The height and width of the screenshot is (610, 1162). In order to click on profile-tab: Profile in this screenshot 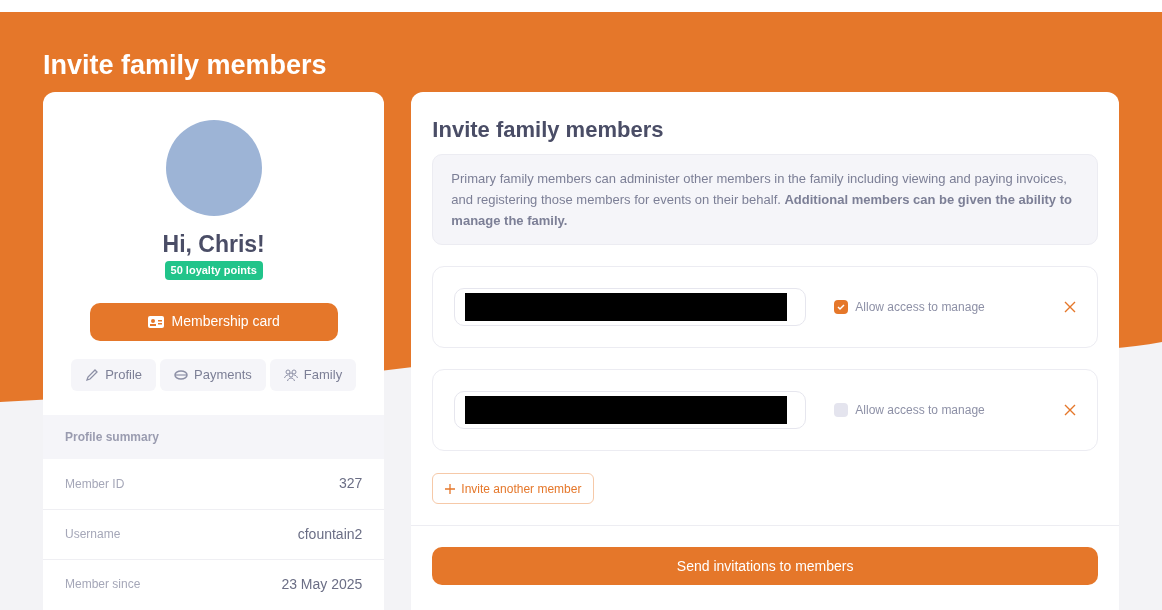, I will do `click(114, 374)`.